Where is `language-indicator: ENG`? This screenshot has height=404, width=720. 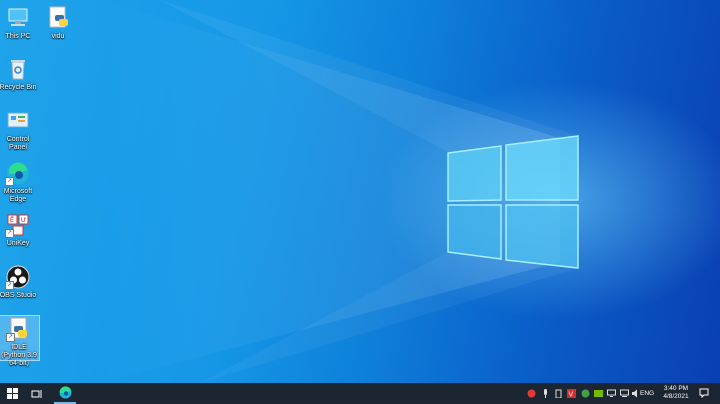
language-indicator: ENG is located at coordinates (647, 393).